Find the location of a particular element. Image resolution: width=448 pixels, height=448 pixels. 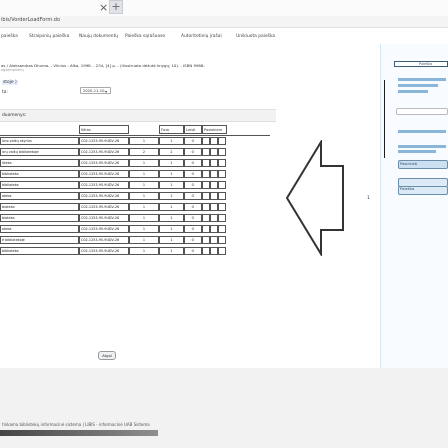

chevron-down-icon: ▾ is located at coordinates (106, 91).